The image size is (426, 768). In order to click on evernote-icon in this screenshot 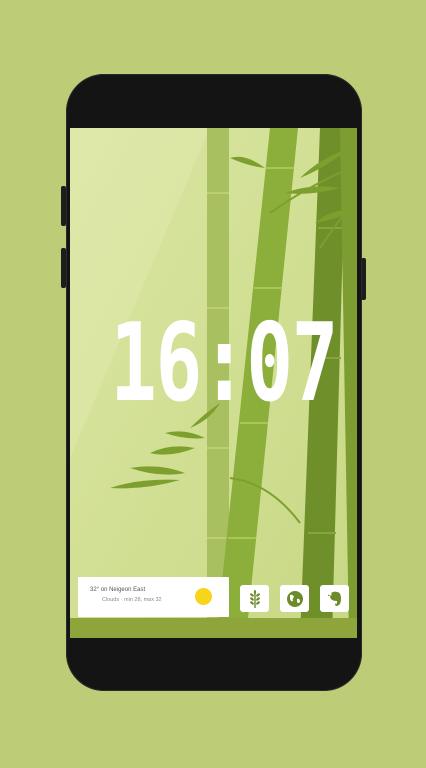, I will do `click(334, 598)`.